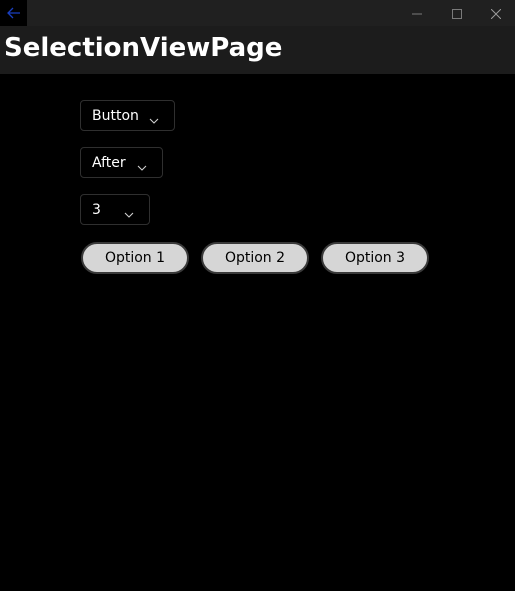  I want to click on combo-box-button: Button, so click(127, 115).